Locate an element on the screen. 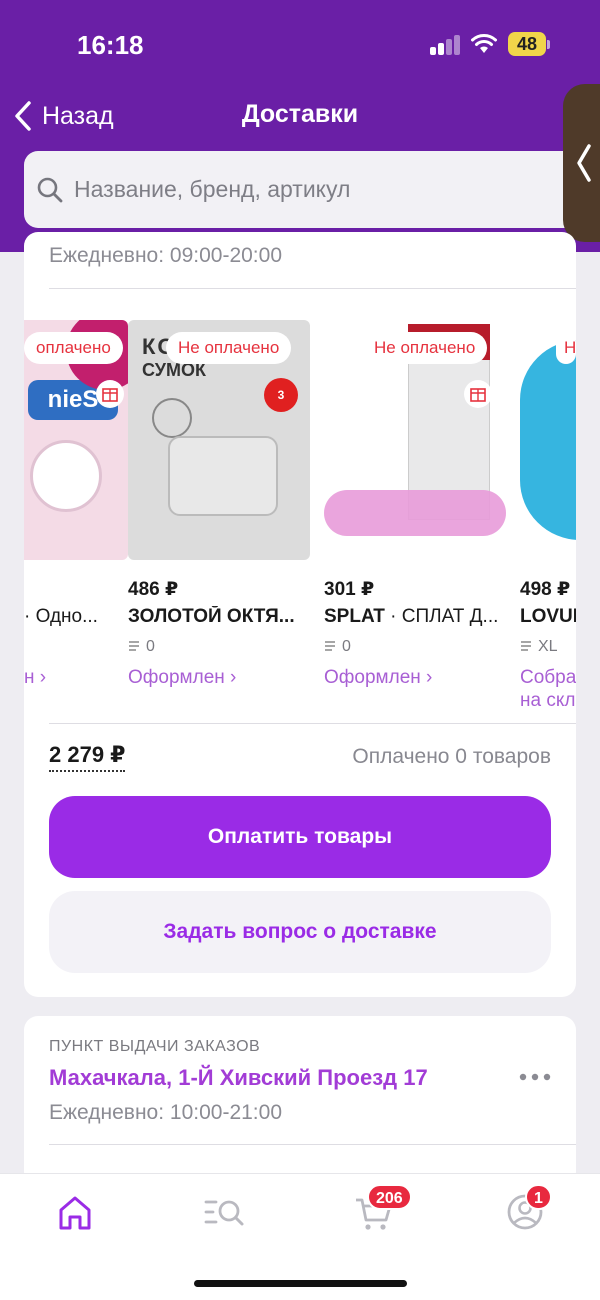 Image resolution: width=600 pixels, height=1300 pixels. side-panel-handle is located at coordinates (581, 163).